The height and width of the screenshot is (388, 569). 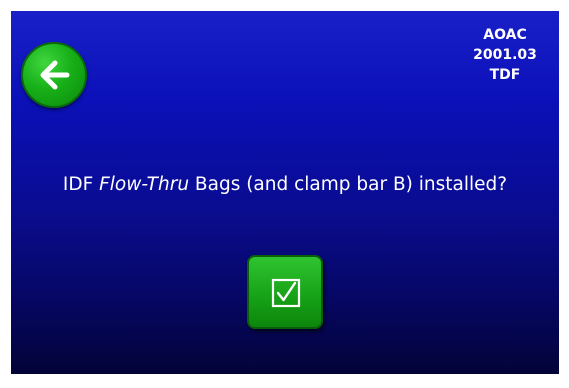 I want to click on method-name: AOAC, so click(x=505, y=35).